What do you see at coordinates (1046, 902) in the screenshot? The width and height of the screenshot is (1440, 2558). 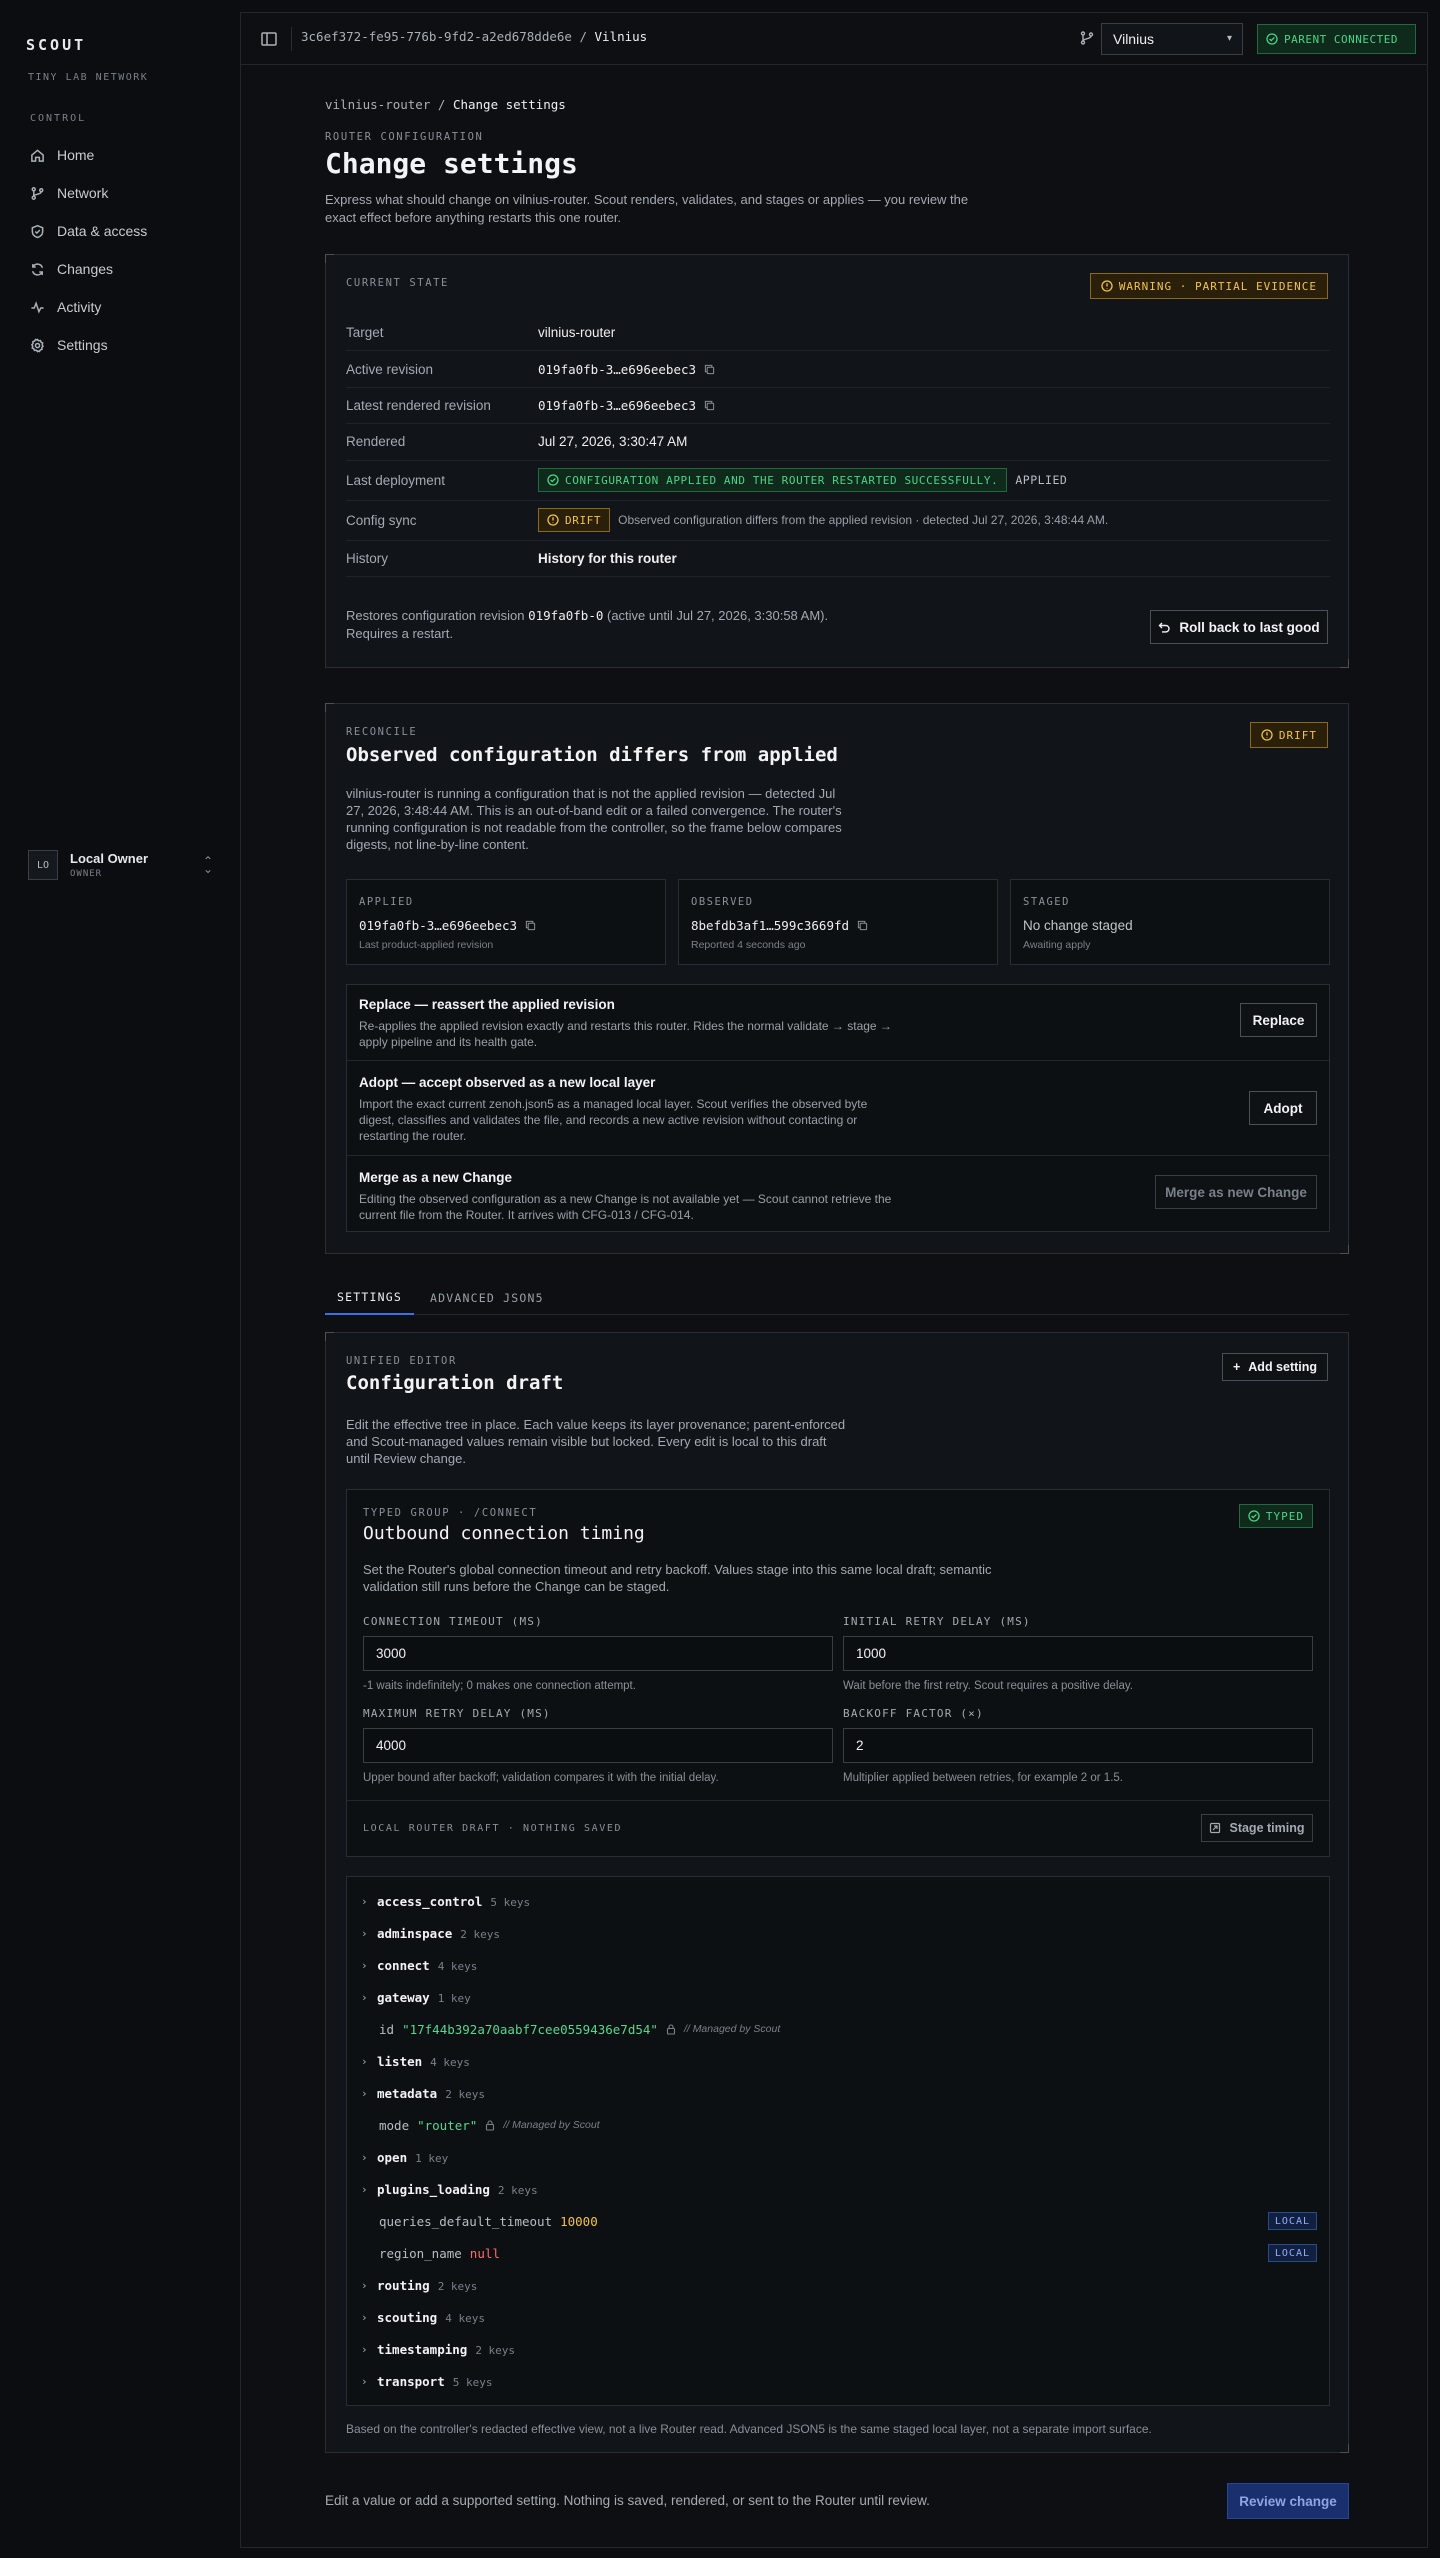 I see `staged-label: STAGED` at bounding box center [1046, 902].